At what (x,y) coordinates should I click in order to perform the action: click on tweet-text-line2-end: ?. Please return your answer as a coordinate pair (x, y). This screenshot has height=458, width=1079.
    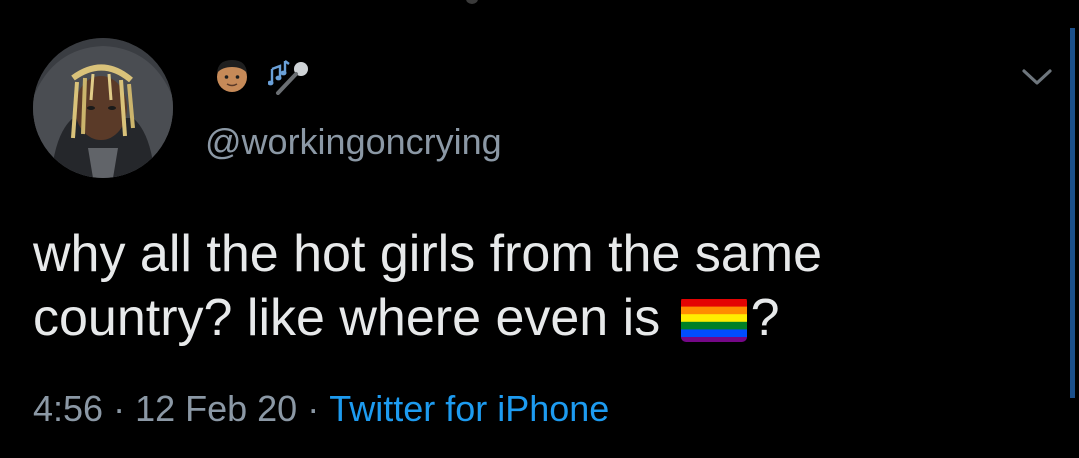
    Looking at the image, I should click on (765, 318).